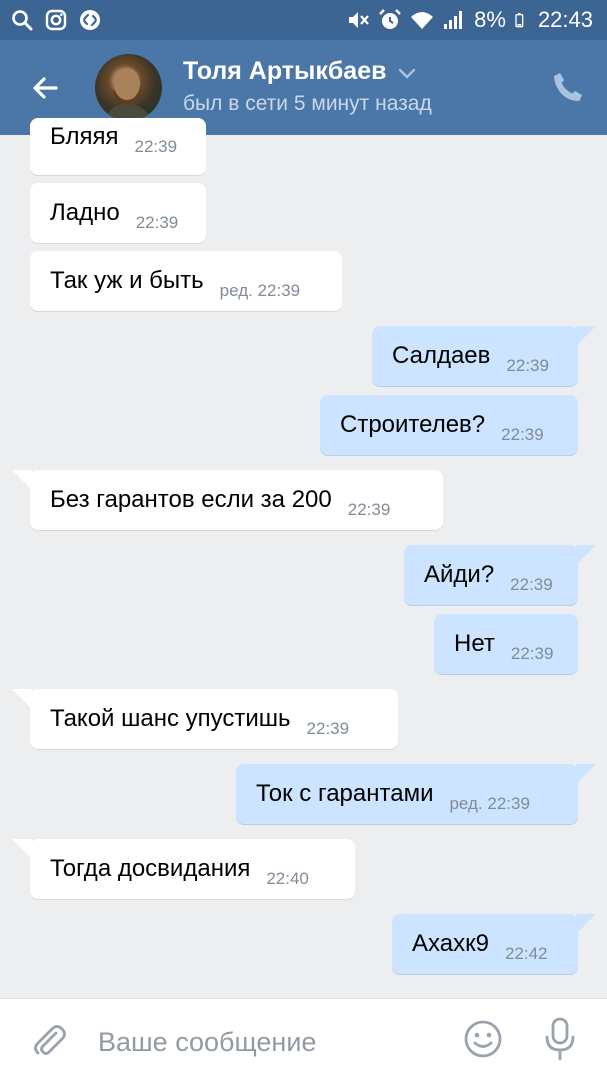  What do you see at coordinates (459, 574) in the screenshot?
I see `message-text: Айди?` at bounding box center [459, 574].